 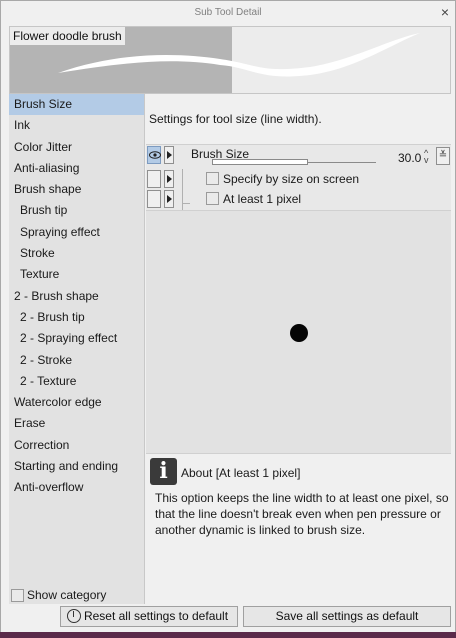 What do you see at coordinates (298, 155) in the screenshot?
I see `brush-size-row: Brush Size 30.0 ^ v ≚` at bounding box center [298, 155].